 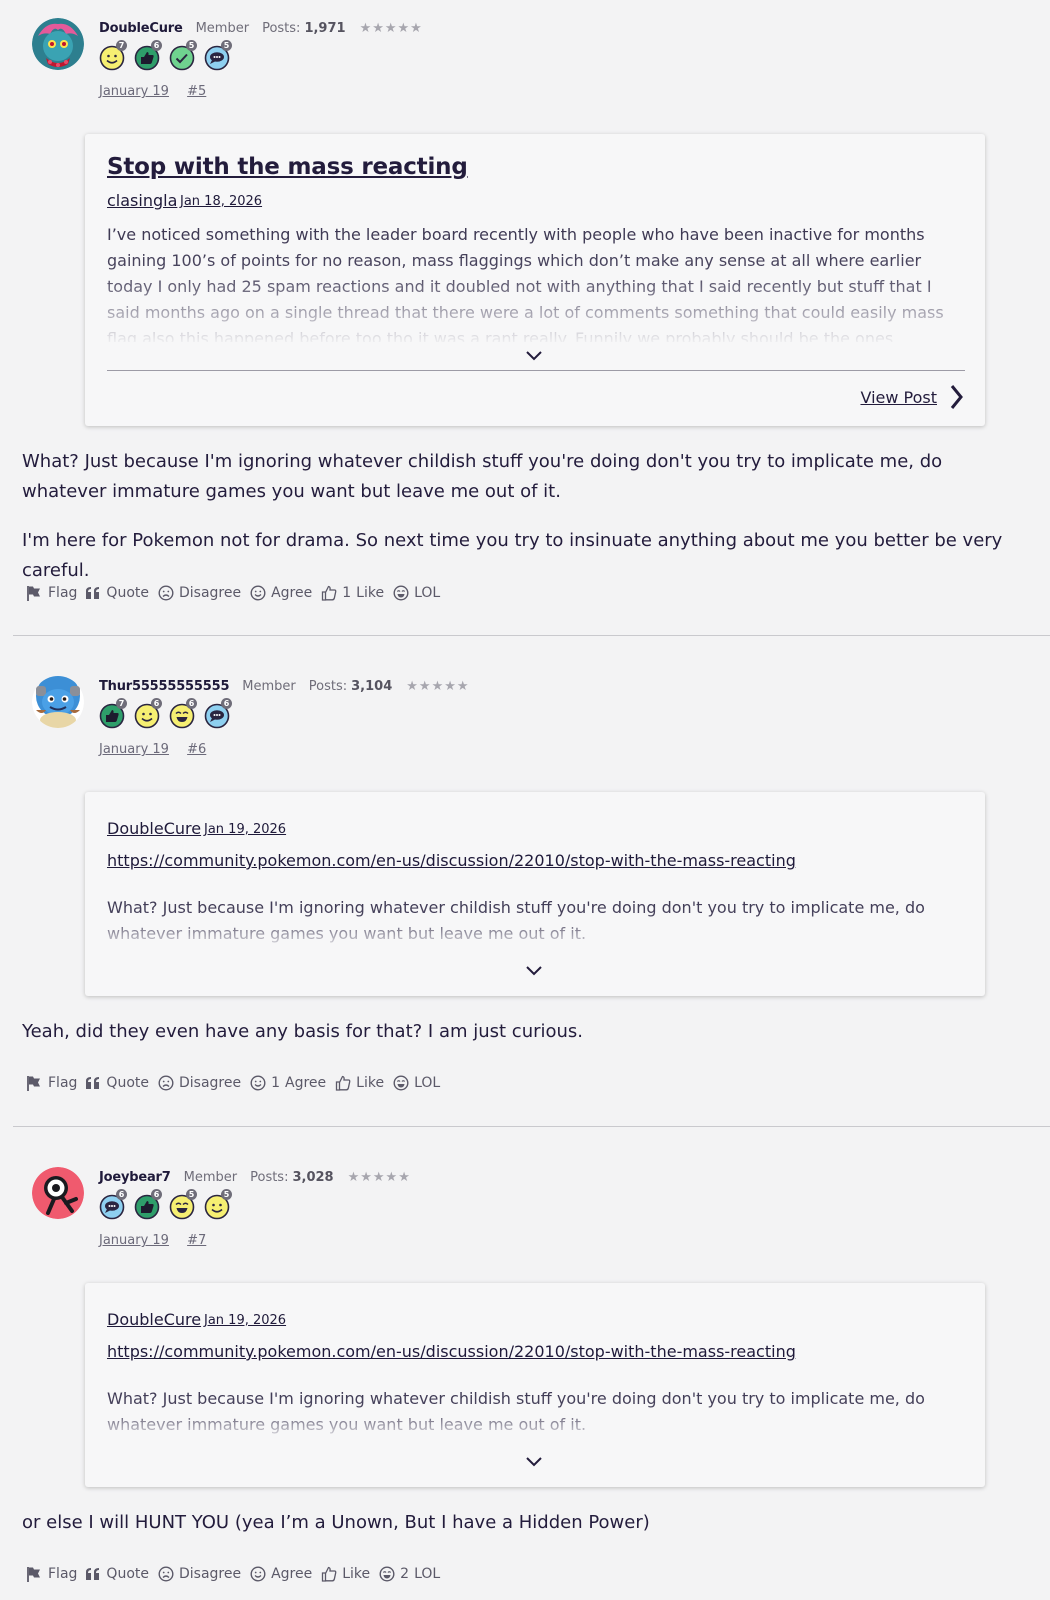 What do you see at coordinates (325, 28) in the screenshot?
I see `posts-count: 1,971` at bounding box center [325, 28].